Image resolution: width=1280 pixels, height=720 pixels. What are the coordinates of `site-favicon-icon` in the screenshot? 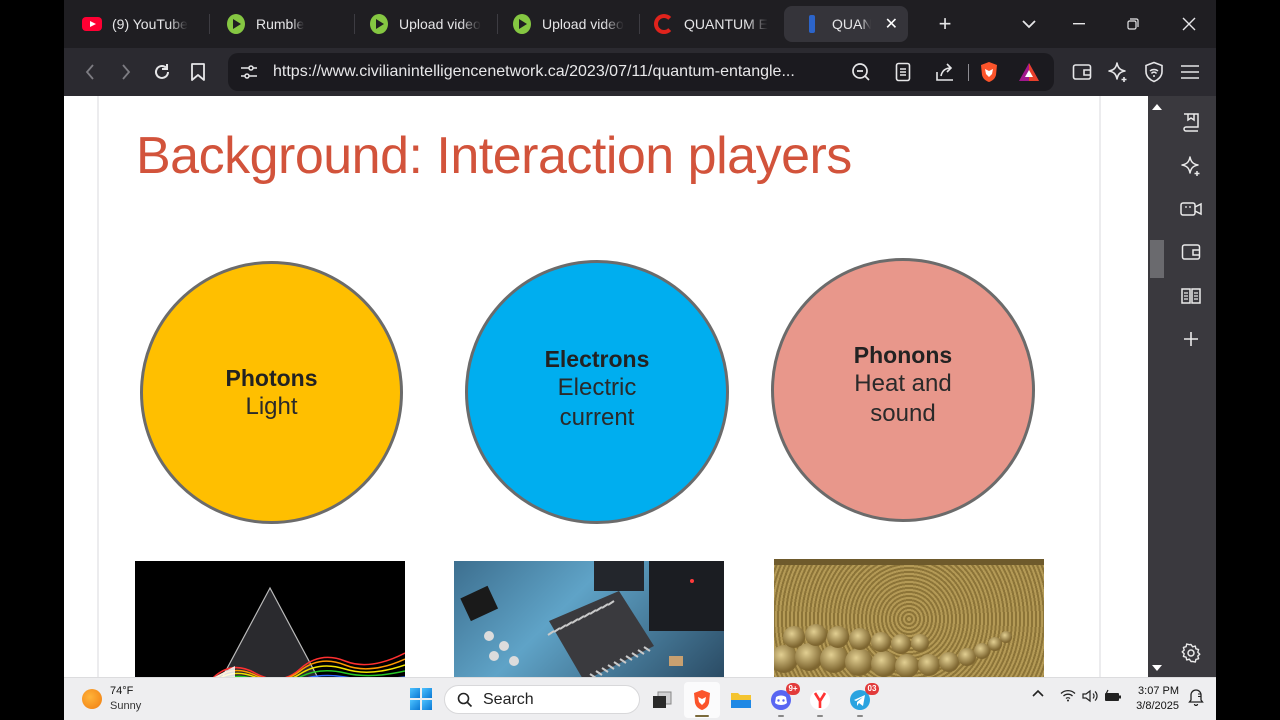 It's located at (812, 24).